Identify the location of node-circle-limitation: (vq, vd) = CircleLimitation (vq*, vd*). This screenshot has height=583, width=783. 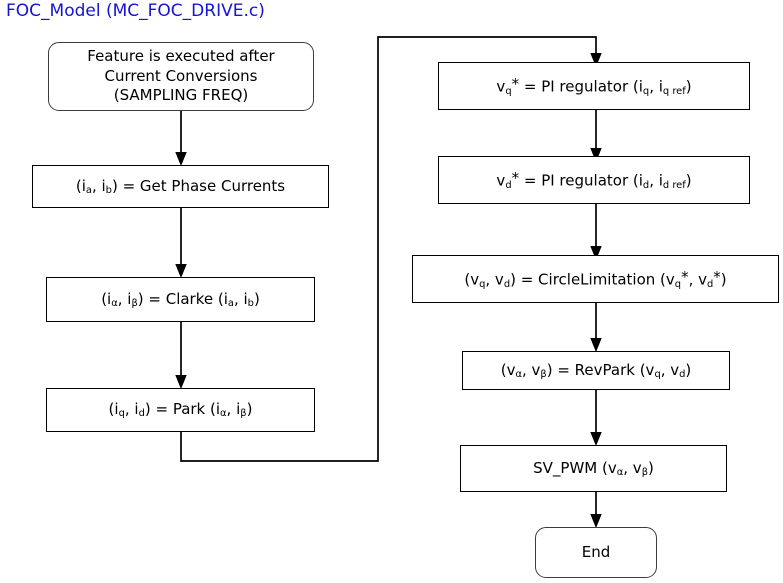
(595, 279).